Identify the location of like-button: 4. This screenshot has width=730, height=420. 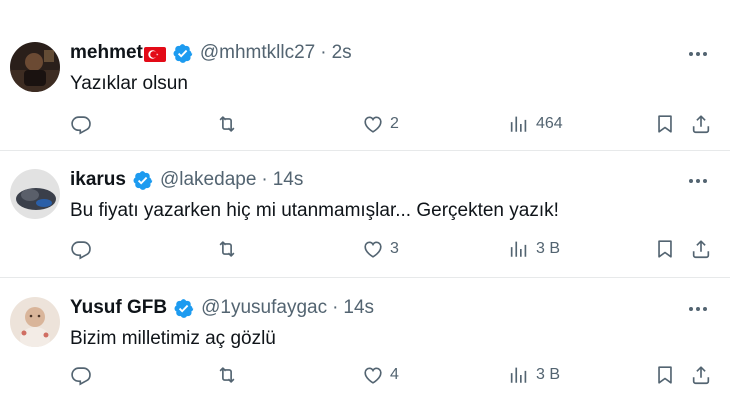
(380, 375).